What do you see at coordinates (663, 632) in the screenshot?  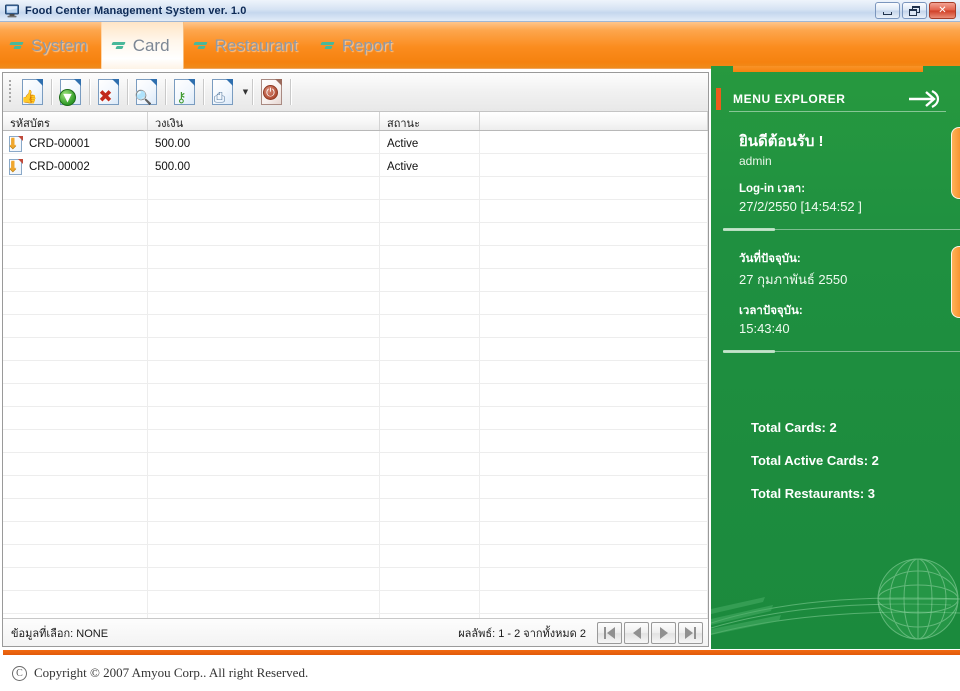 I see `next-page-button` at bounding box center [663, 632].